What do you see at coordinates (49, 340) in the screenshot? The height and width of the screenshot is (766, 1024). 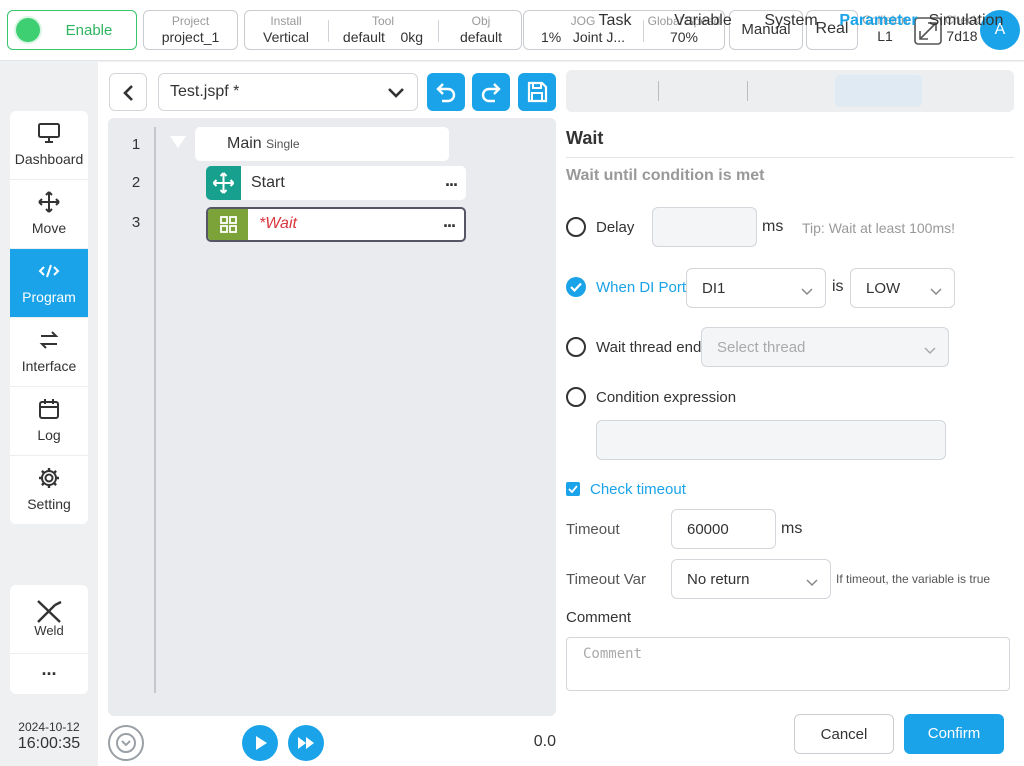 I see `swap-icon` at bounding box center [49, 340].